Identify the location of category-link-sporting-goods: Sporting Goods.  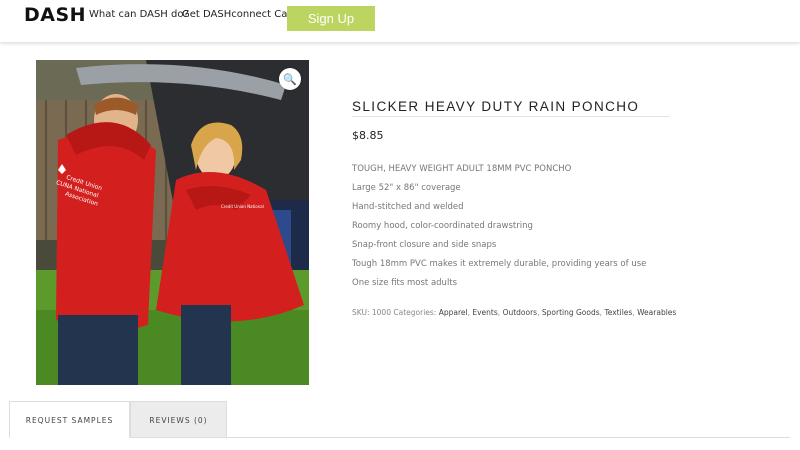
(571, 312).